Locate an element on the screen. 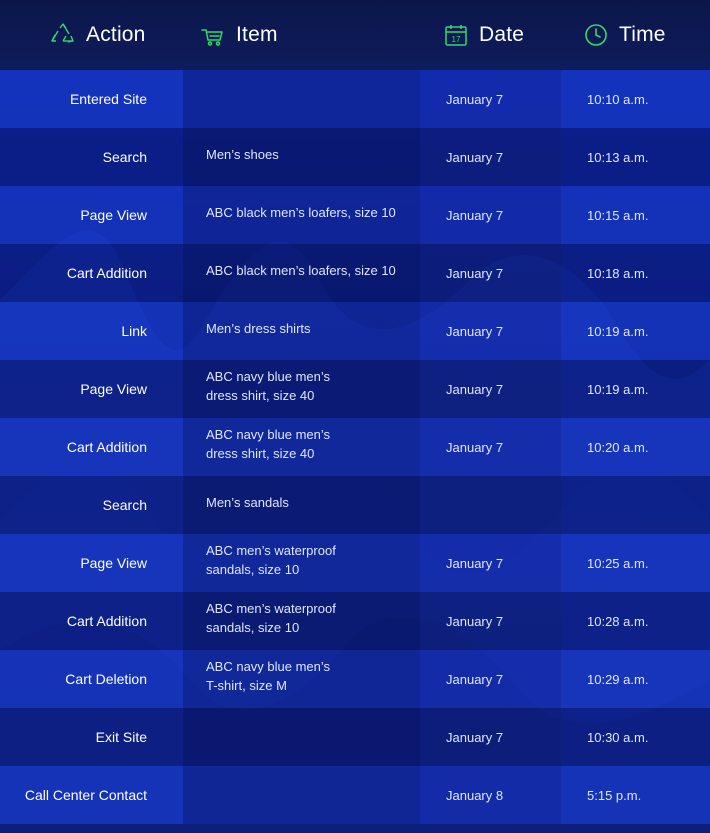 This screenshot has height=833, width=710. table-row: Search Men’s sandals is located at coordinates (355, 505).